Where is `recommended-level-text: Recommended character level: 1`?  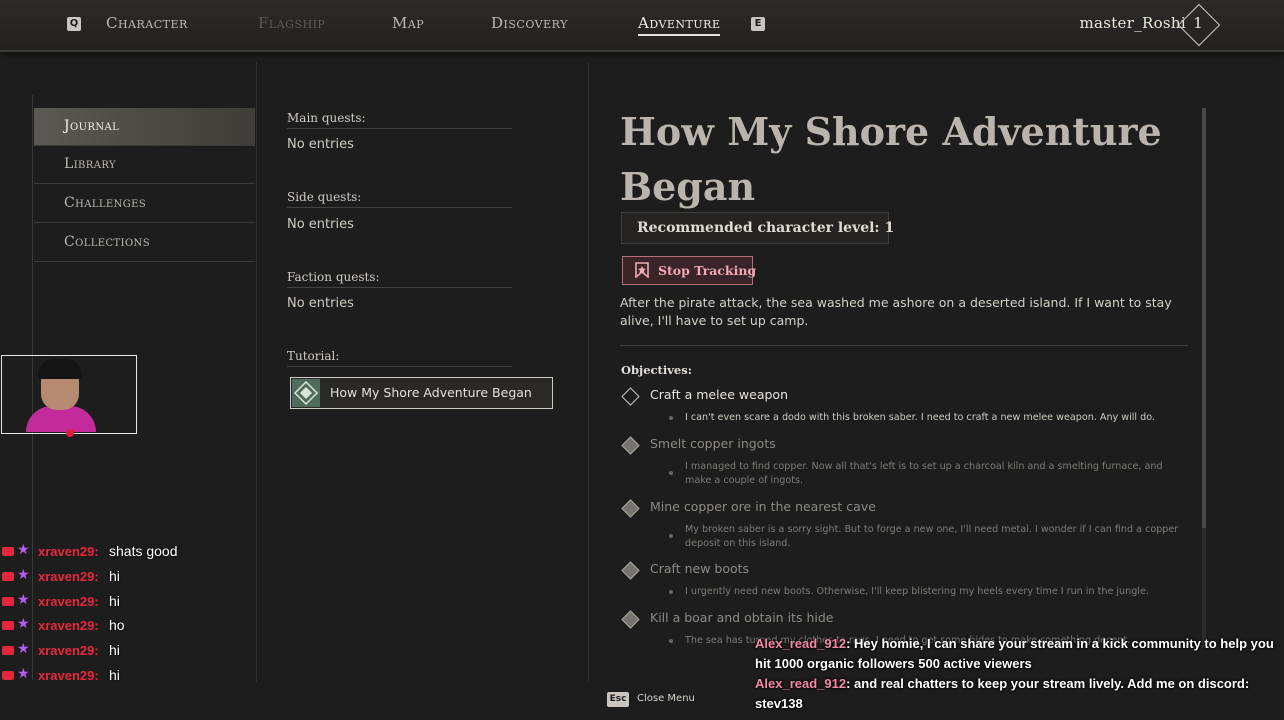 recommended-level-text: Recommended character level: 1 is located at coordinates (766, 228).